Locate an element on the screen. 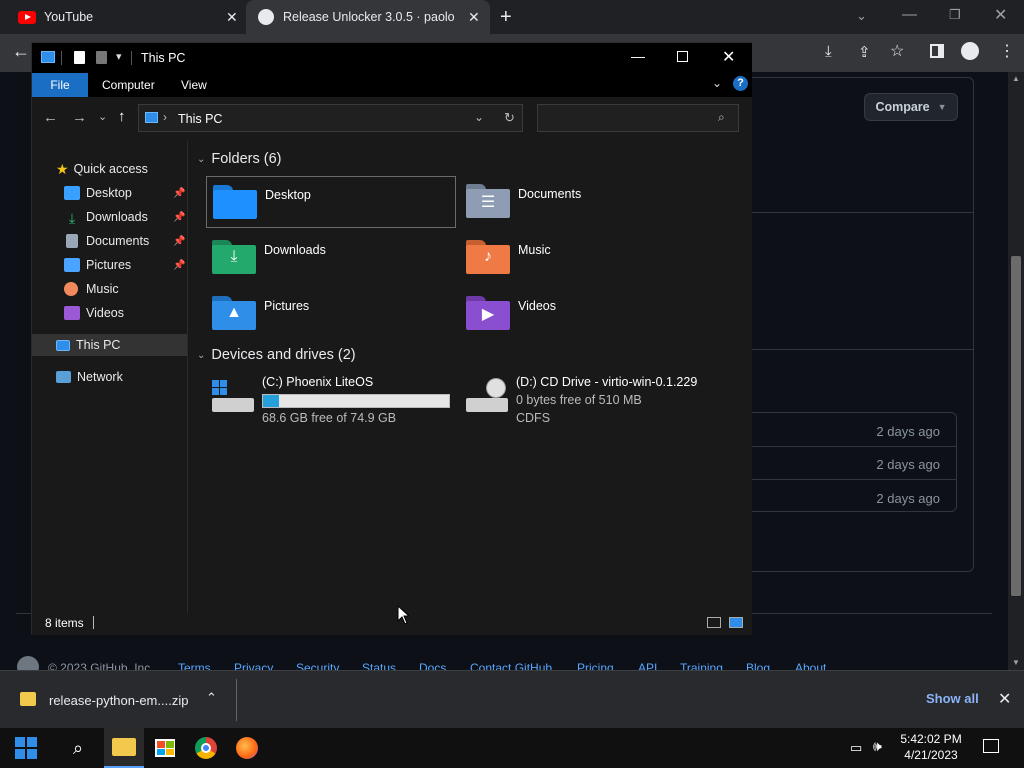  ribbon-tabs: File Computer View ⌄ ? is located at coordinates (392, 85).